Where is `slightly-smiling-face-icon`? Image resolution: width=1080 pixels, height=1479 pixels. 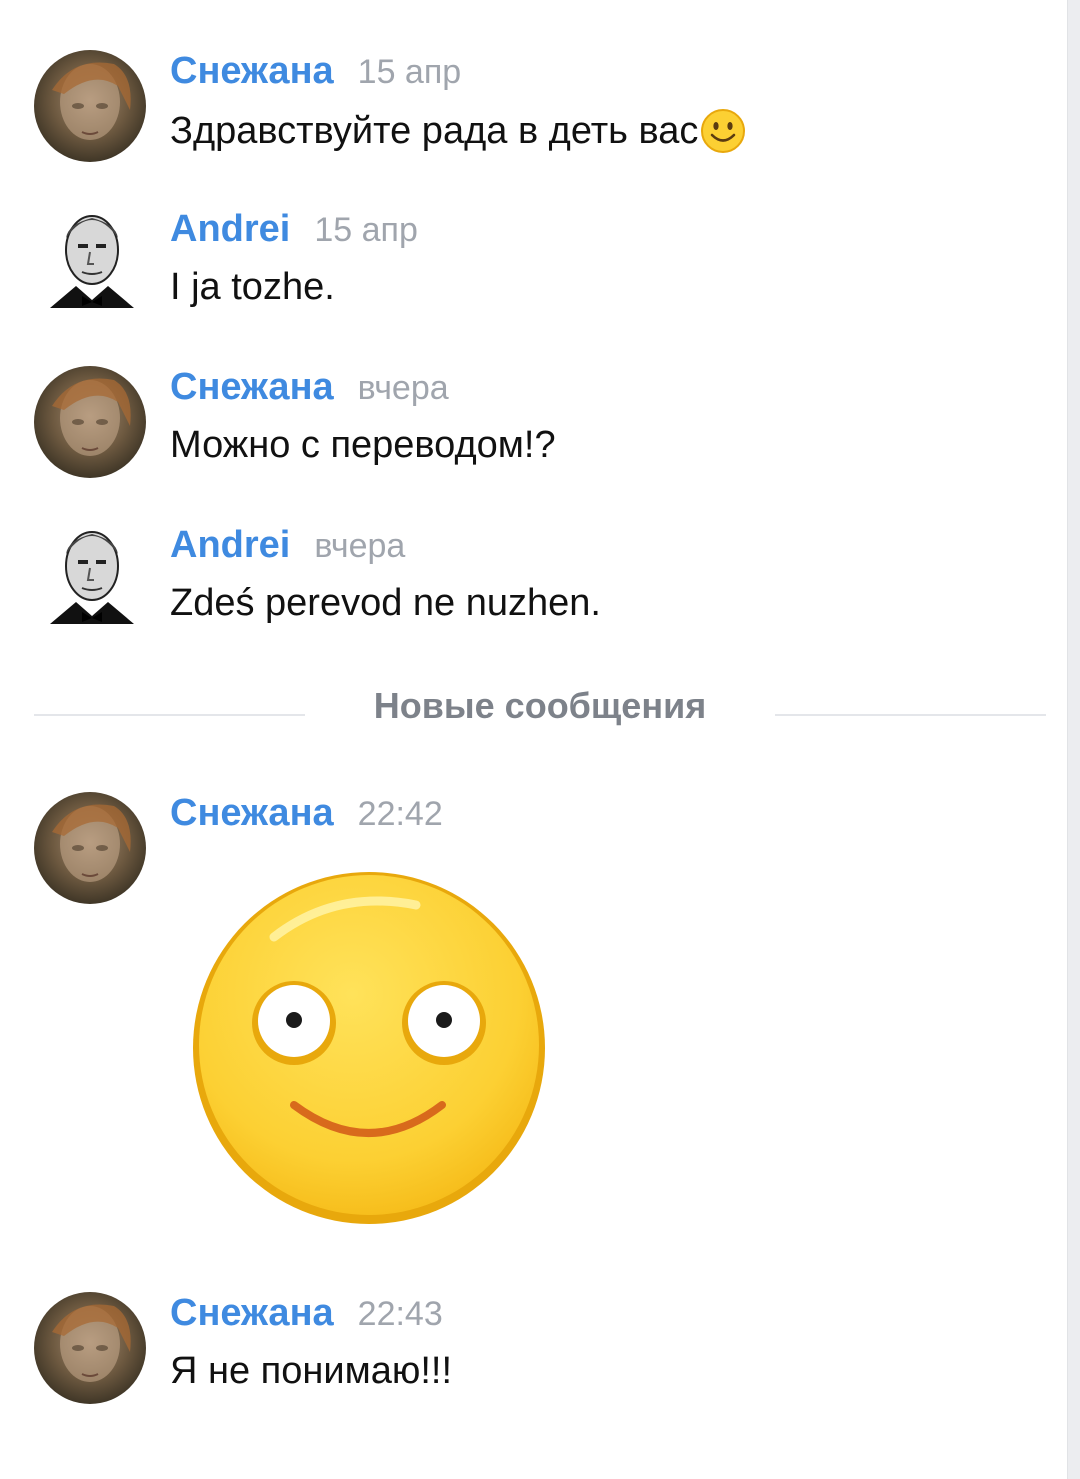
slightly-smiling-face-icon is located at coordinates (723, 131).